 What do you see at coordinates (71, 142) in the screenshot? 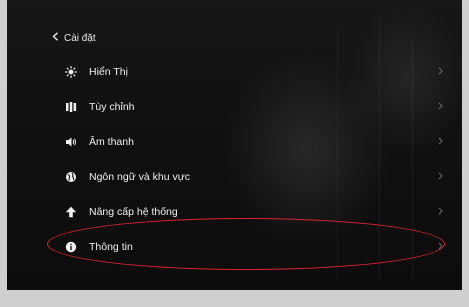
I see `speaker-icon` at bounding box center [71, 142].